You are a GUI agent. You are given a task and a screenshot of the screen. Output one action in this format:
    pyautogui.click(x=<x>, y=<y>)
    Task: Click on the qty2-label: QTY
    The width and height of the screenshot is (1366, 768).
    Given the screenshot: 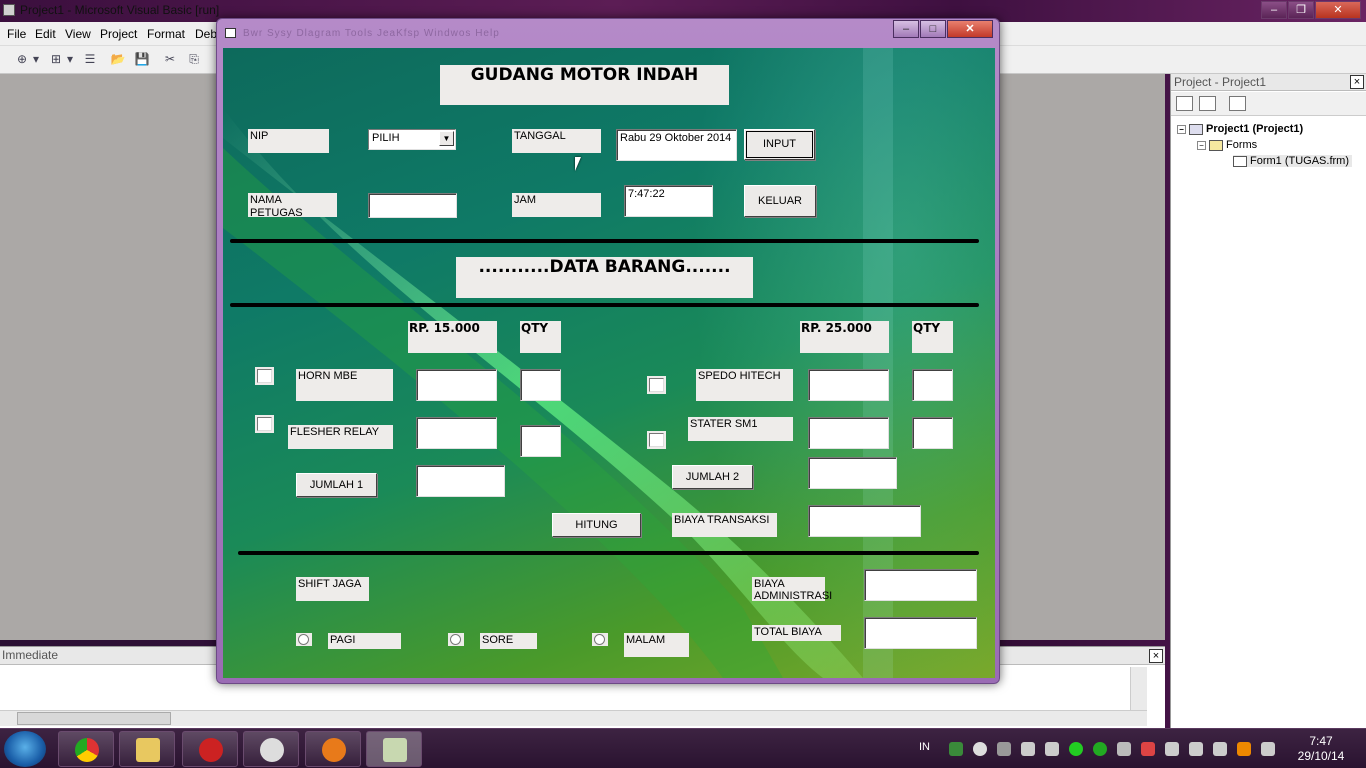 What is the action you would take?
    pyautogui.click(x=932, y=337)
    